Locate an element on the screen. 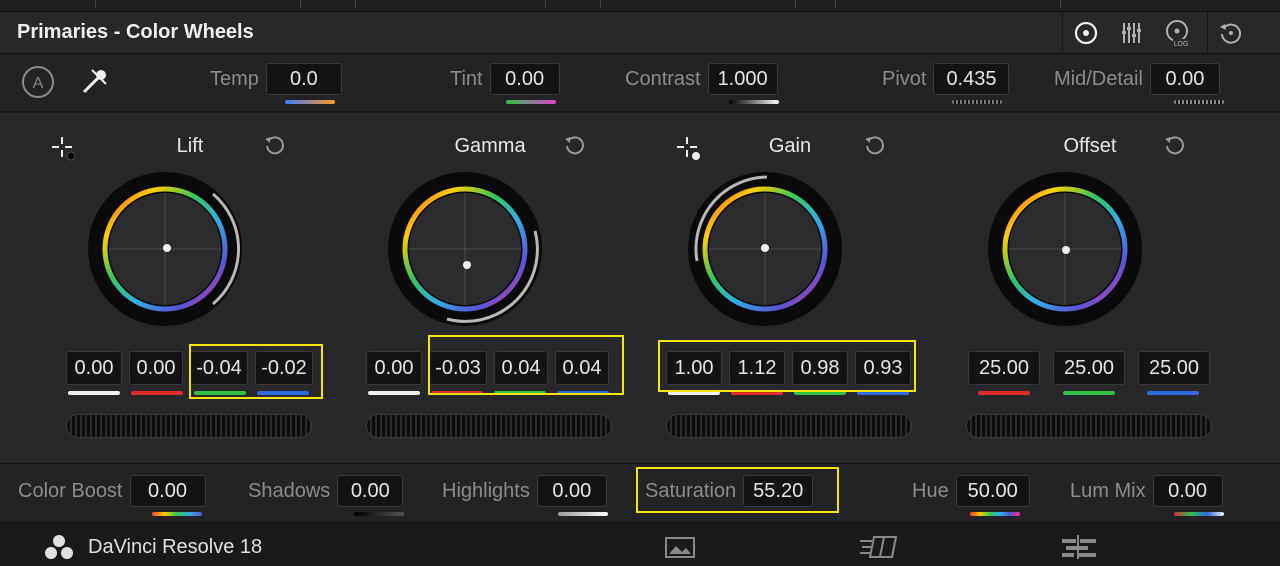 The image size is (1280, 566). middetail-label: Mid/Detail is located at coordinates (1098, 78).